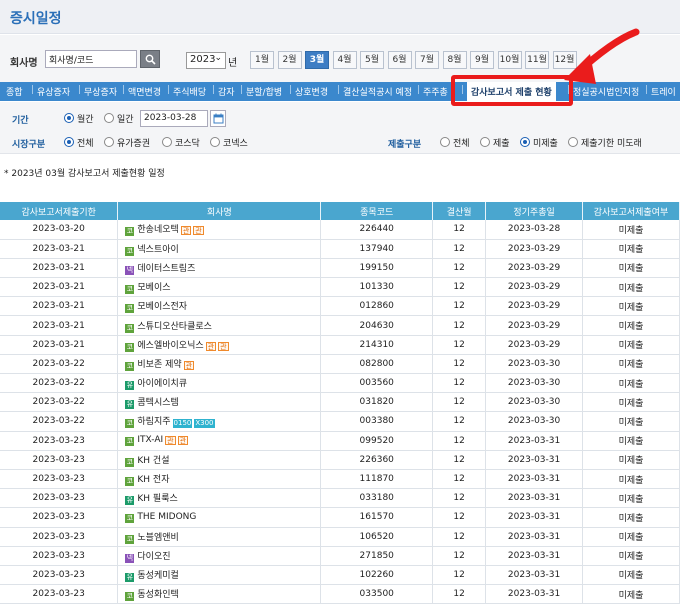 The image size is (680, 606). I want to click on company-name-link: KH 전자, so click(153, 480).